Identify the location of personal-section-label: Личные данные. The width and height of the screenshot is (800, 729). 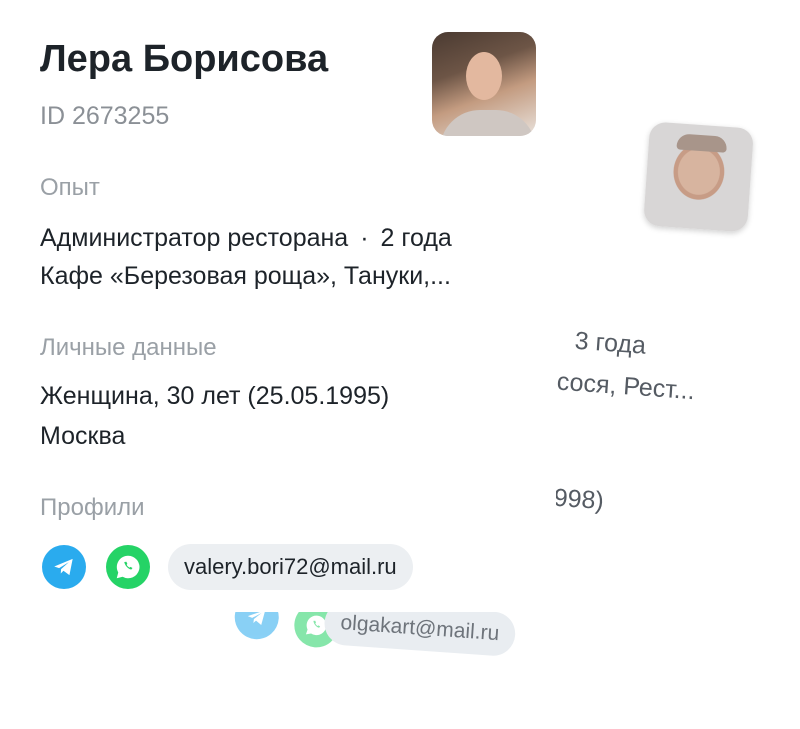
(128, 347).